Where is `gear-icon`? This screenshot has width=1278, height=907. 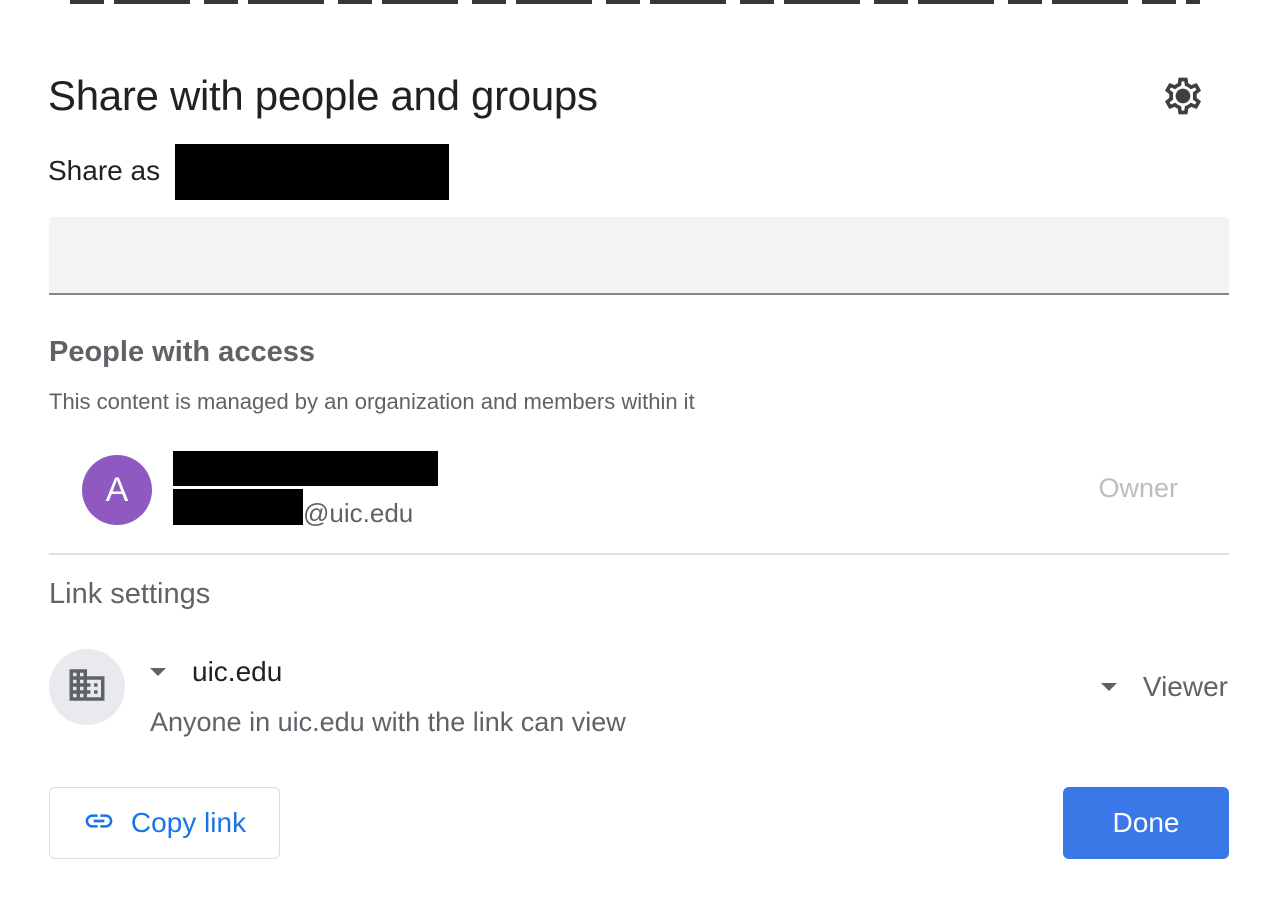 gear-icon is located at coordinates (1183, 98).